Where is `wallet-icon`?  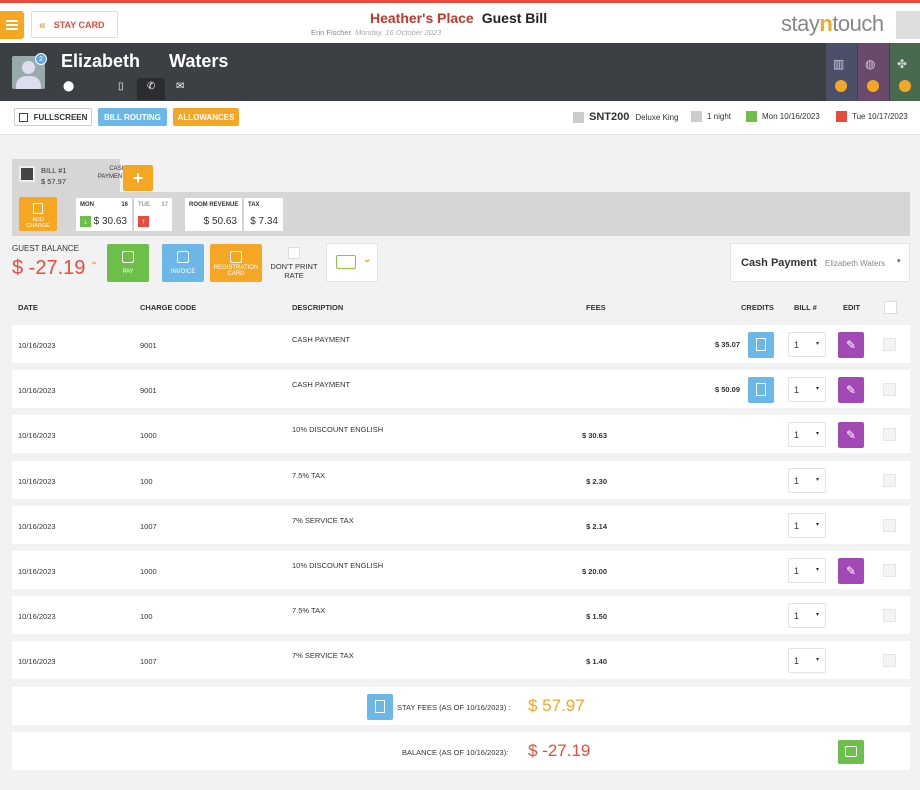
wallet-icon is located at coordinates (851, 751).